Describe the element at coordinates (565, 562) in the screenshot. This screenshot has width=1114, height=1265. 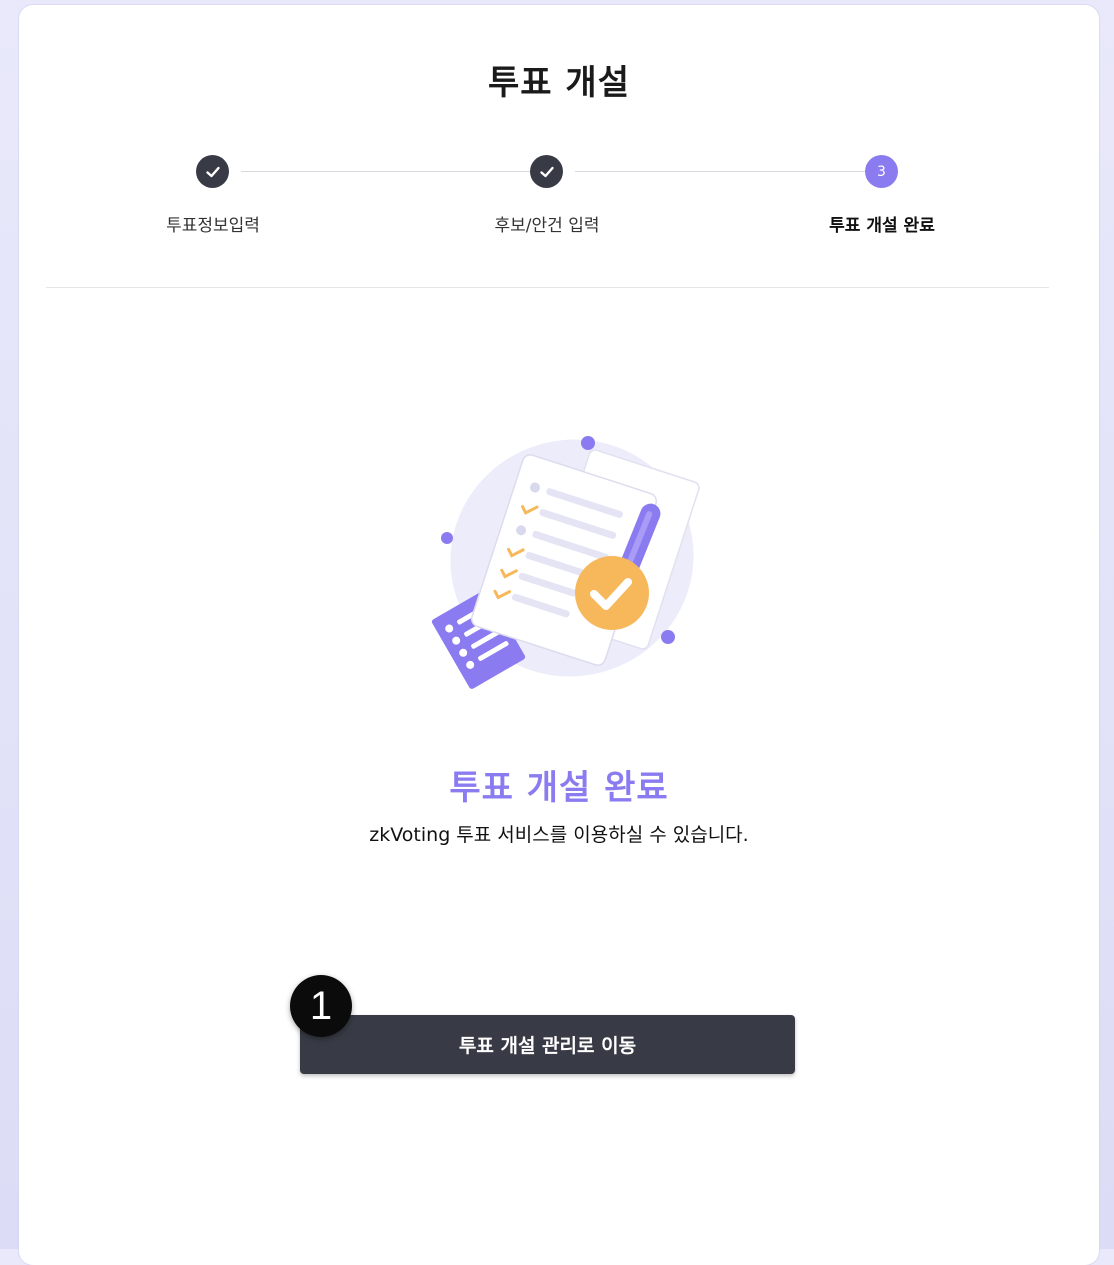
I see `checklist-document-illustration` at that location.